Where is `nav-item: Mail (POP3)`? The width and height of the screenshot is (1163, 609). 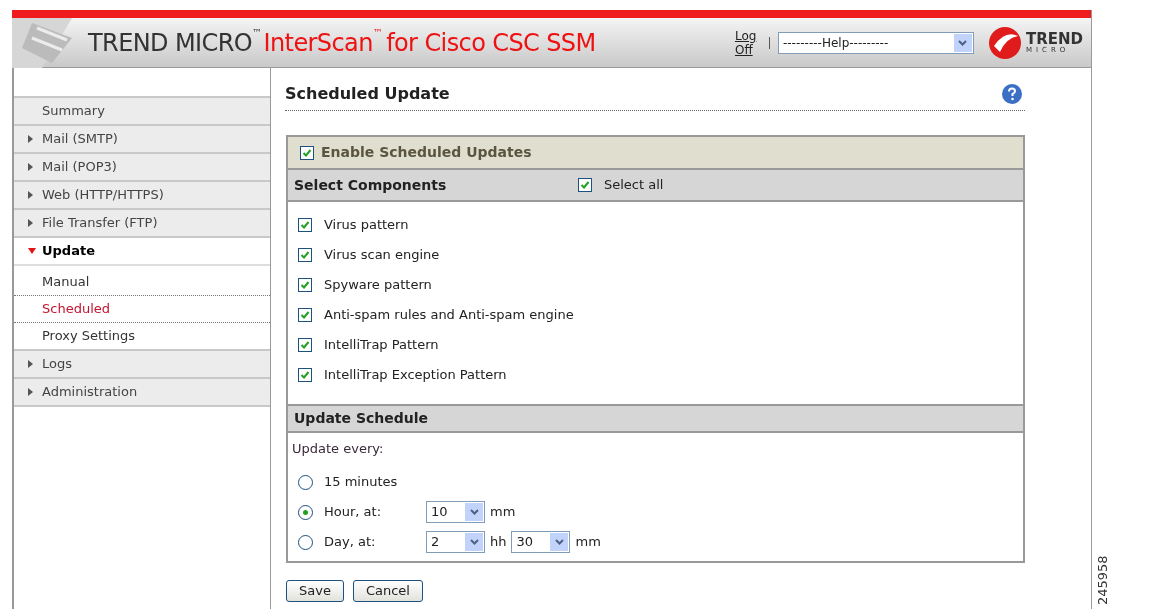 nav-item: Mail (POP3) is located at coordinates (142, 166).